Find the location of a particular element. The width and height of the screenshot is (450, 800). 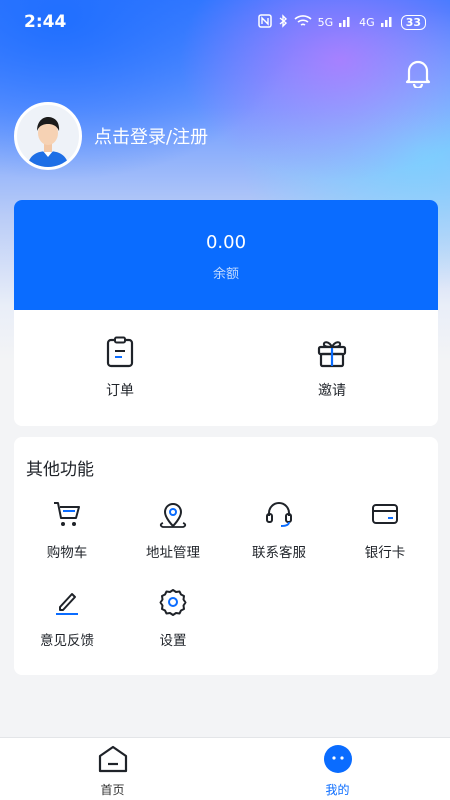

balance-label: 余额 is located at coordinates (225, 274).